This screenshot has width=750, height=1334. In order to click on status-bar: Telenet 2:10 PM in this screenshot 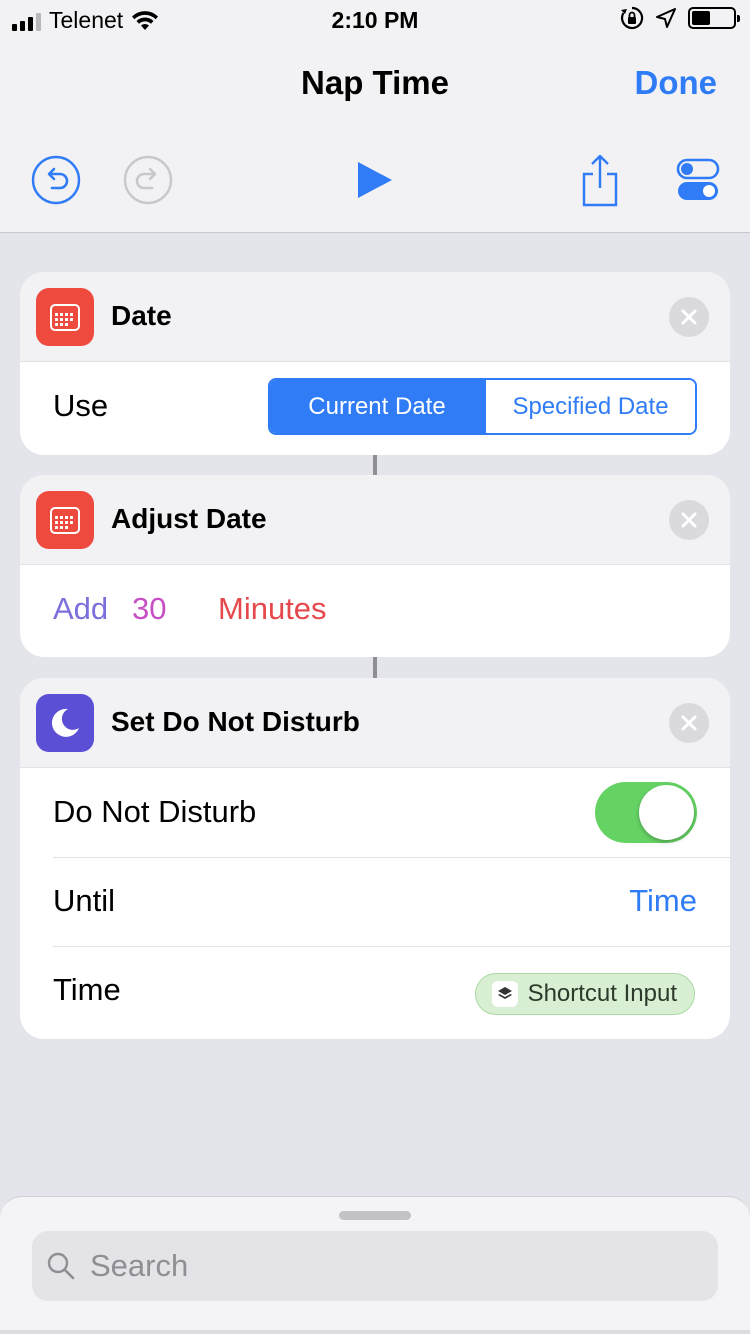, I will do `click(375, 20)`.